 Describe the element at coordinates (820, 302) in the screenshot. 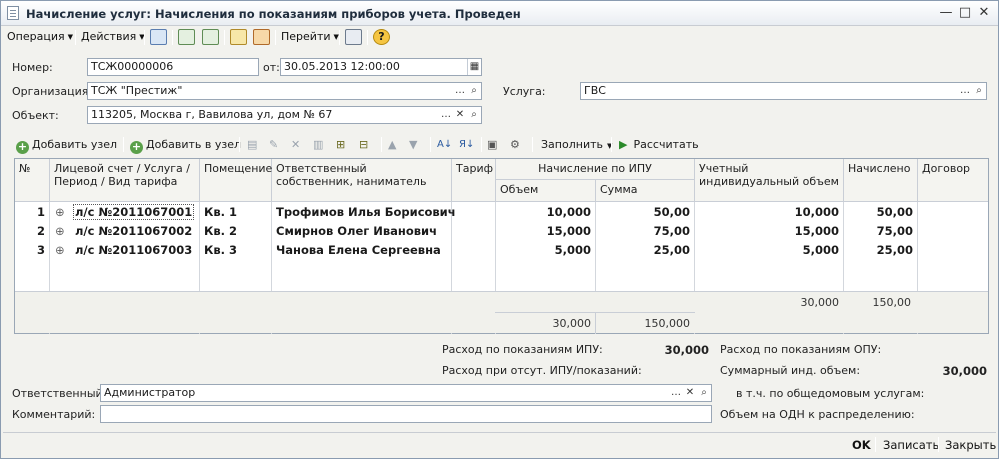

I see `total-ind-volume: 30,000` at that location.